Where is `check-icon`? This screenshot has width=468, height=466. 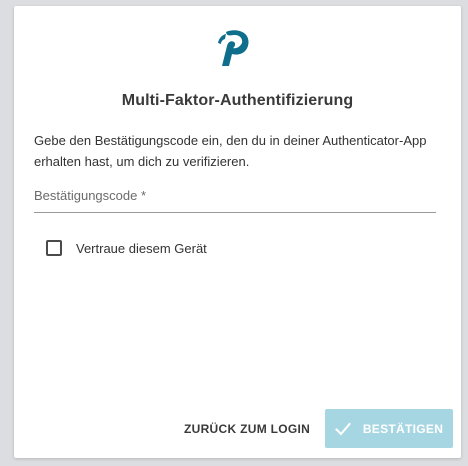
check-icon is located at coordinates (342, 428).